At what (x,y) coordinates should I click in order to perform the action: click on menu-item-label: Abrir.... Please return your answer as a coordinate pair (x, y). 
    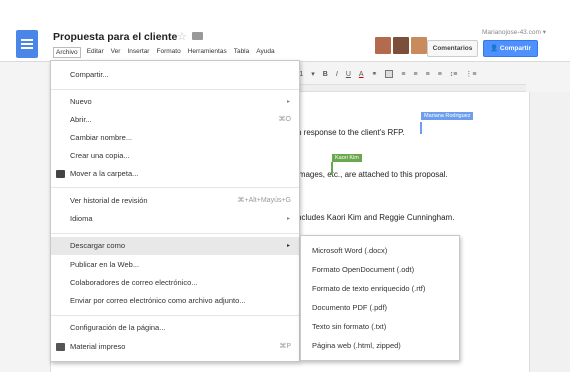
    Looking at the image, I should click on (81, 119).